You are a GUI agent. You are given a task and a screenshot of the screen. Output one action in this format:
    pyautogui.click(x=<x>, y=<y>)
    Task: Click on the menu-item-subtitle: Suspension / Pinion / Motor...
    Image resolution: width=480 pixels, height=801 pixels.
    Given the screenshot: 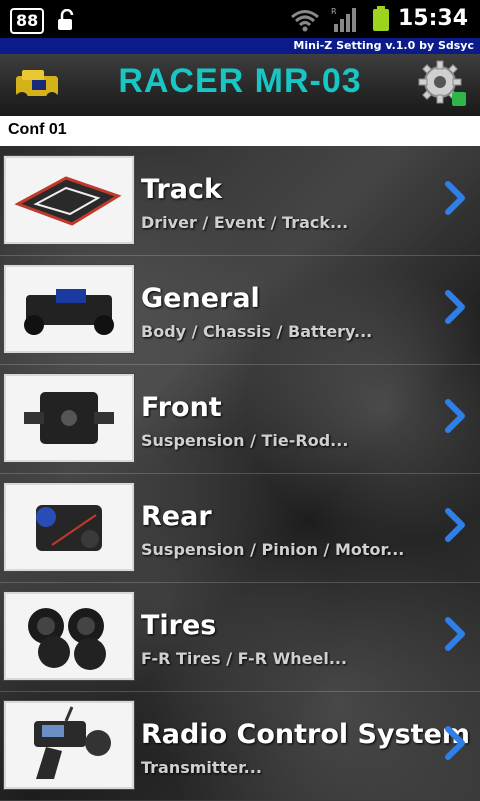 What is the action you would take?
    pyautogui.click(x=273, y=549)
    